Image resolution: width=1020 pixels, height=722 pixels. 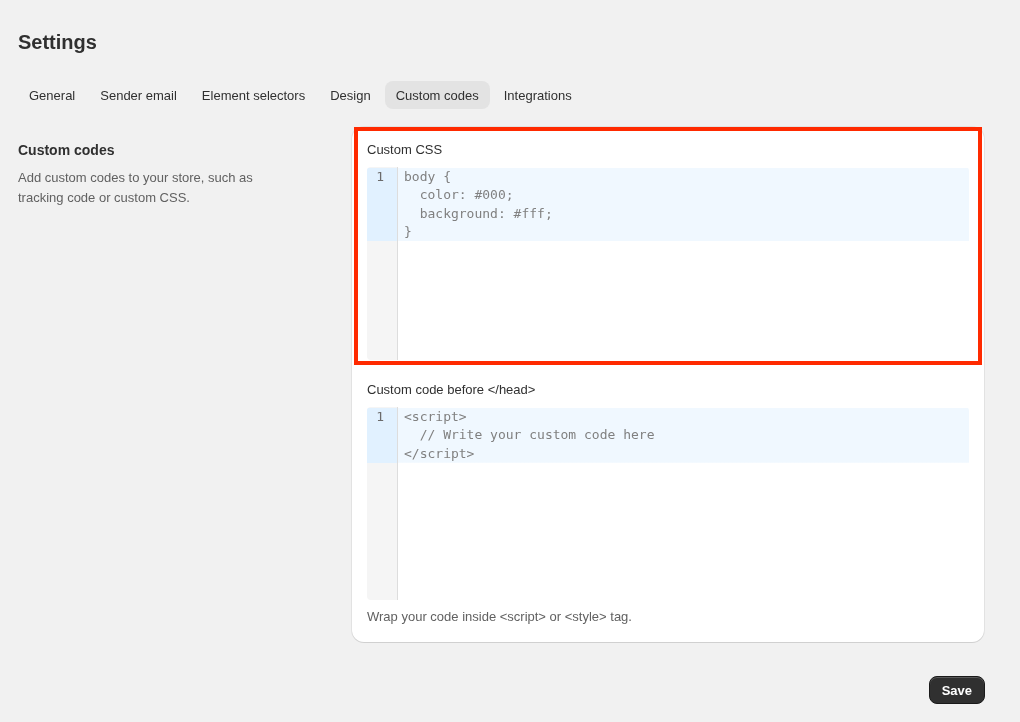 I want to click on save-button: Save, so click(x=956, y=690).